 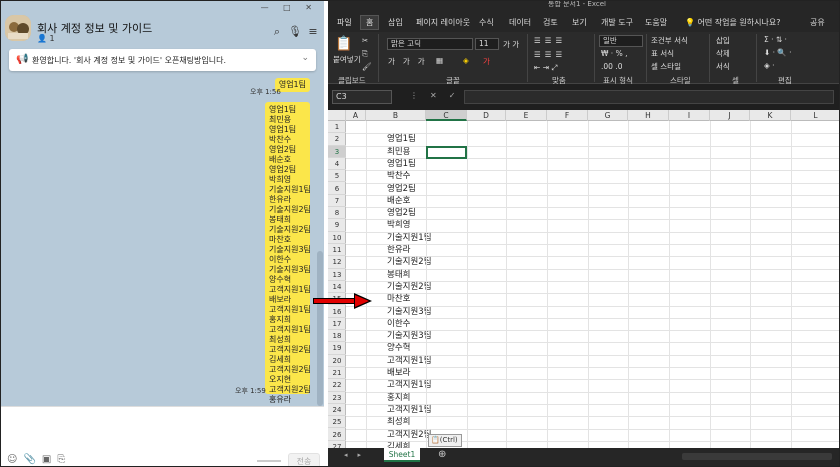 I want to click on cell-b18: 기술지원3팀, so click(x=409, y=336).